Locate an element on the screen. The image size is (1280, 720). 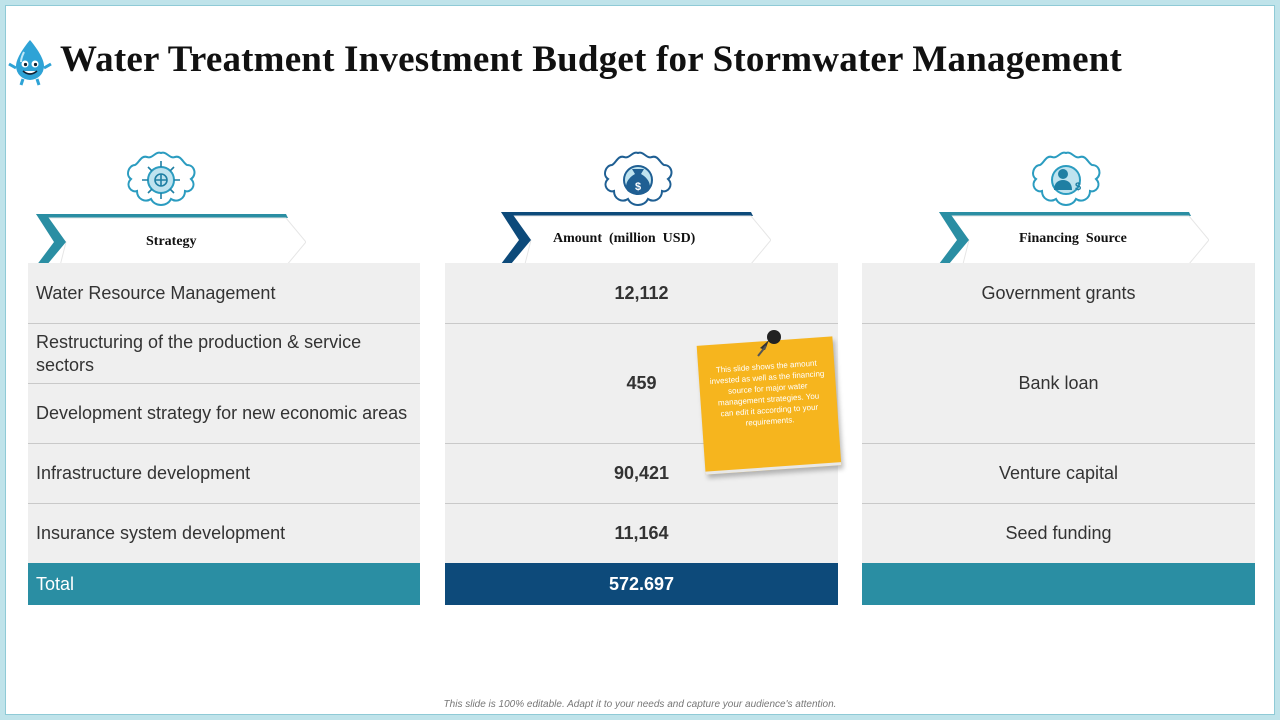
total-amount-cell: 572.697 is located at coordinates (641, 584).